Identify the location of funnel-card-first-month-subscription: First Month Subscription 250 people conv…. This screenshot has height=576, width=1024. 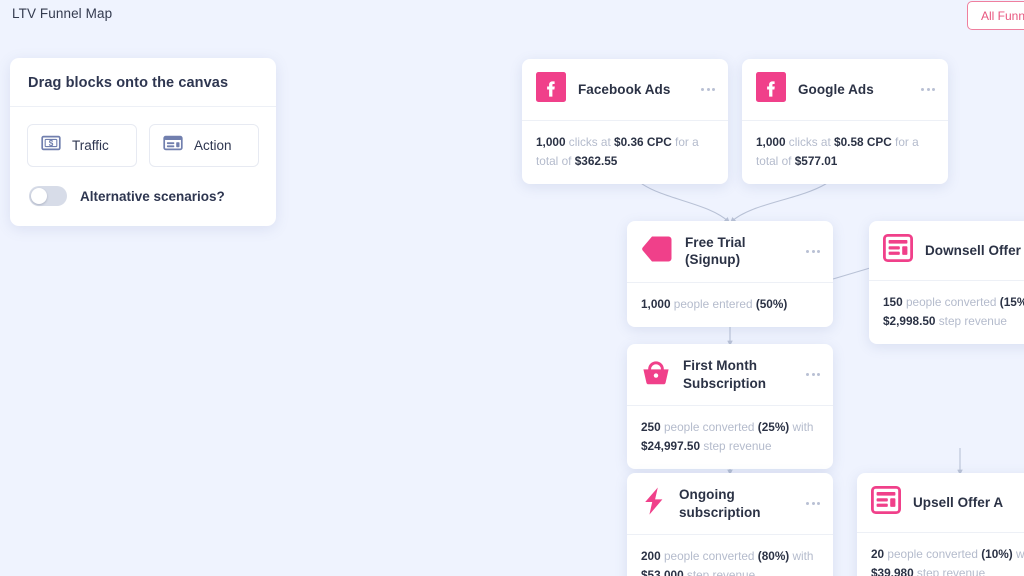
(730, 407).